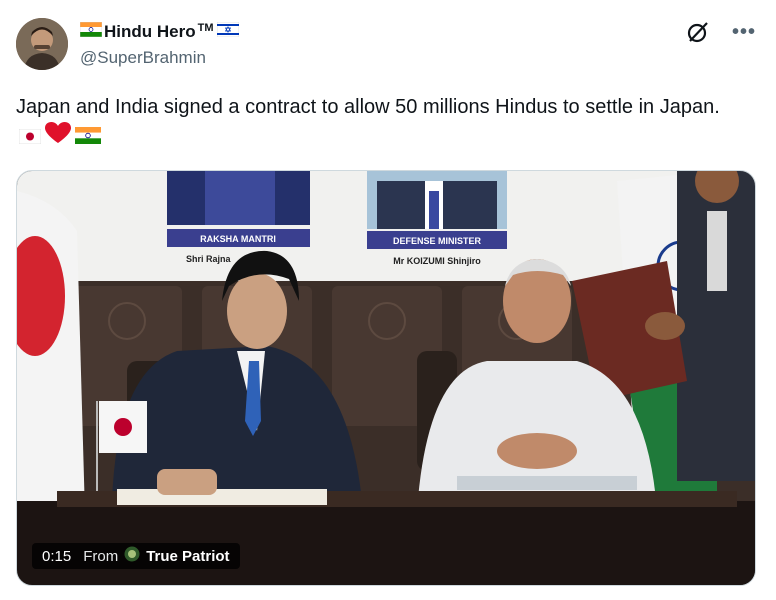 The height and width of the screenshot is (600, 776). What do you see at coordinates (744, 32) in the screenshot?
I see `more-dots-icon: •••` at bounding box center [744, 32].